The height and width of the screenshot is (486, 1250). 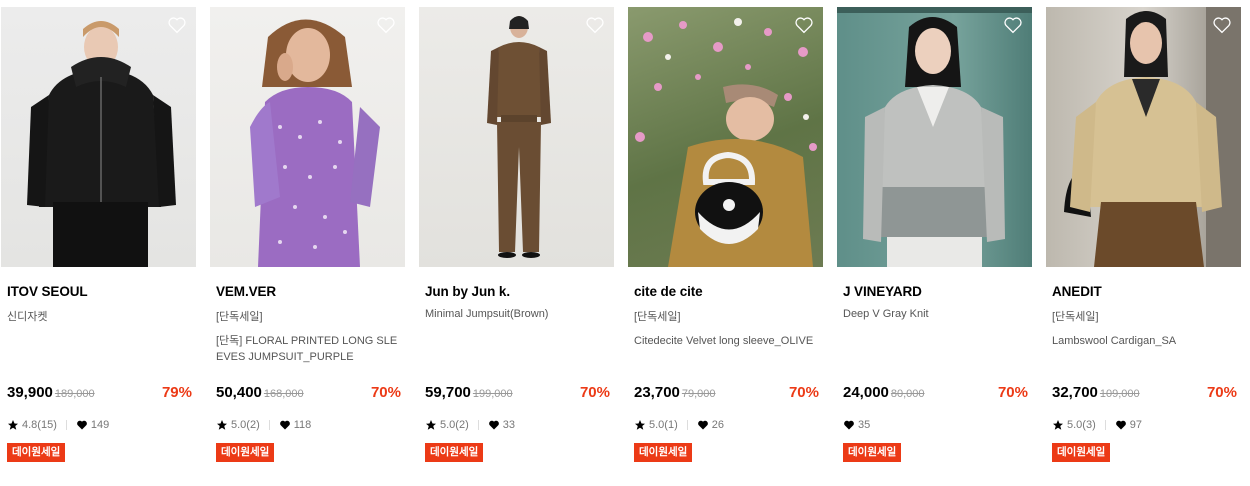 I want to click on product-subname: Lambswool Cardigan_SA, so click(x=1144, y=341).